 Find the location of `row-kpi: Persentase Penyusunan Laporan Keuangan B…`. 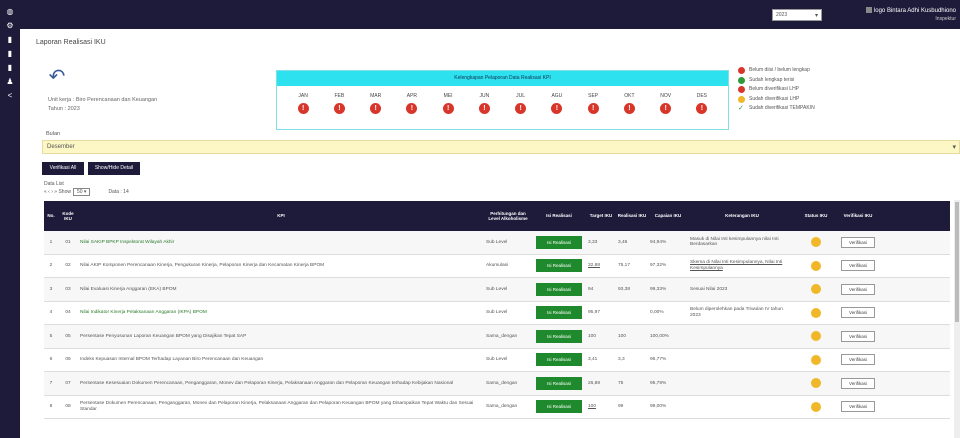

row-kpi: Persentase Penyusunan Laporan Keuangan B… is located at coordinates (163, 336).